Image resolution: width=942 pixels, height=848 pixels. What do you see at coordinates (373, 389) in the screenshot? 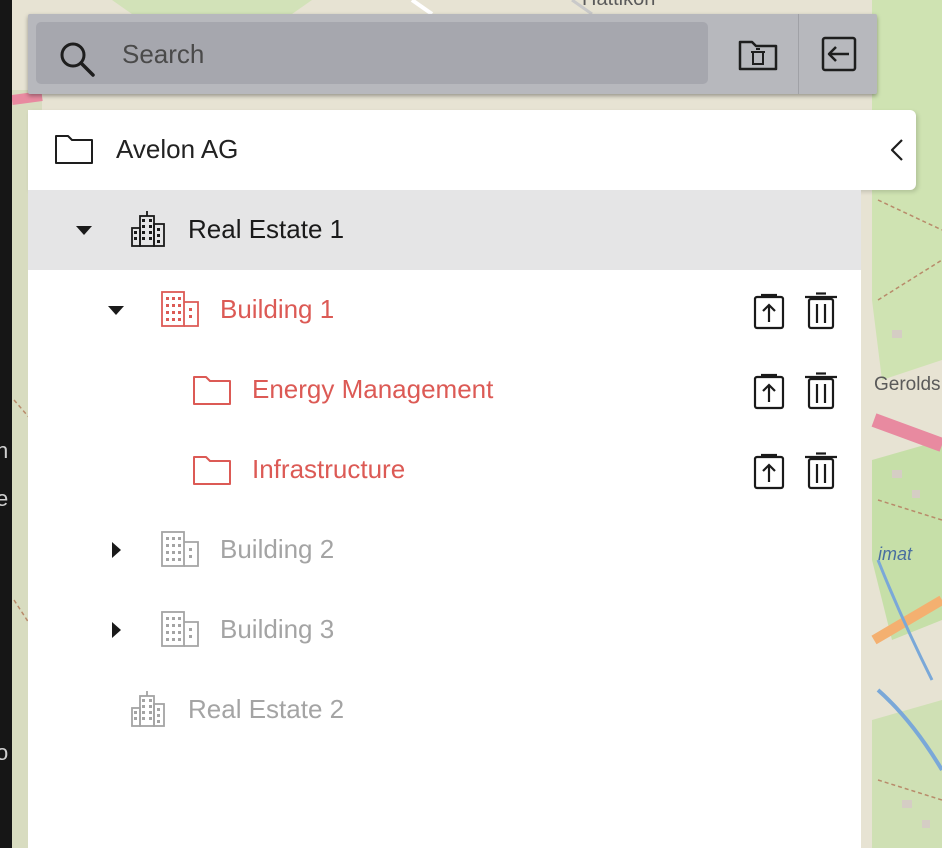
I see `tree-node-label: Energy Management` at bounding box center [373, 389].